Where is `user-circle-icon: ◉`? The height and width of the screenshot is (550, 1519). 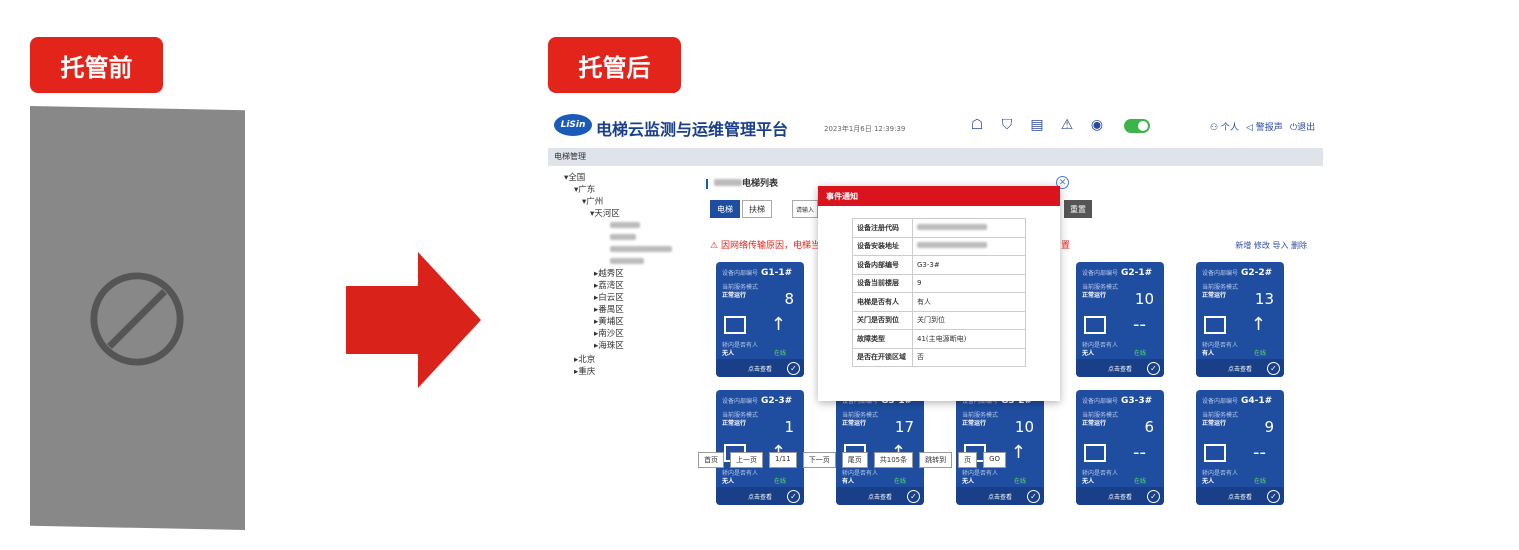 user-circle-icon: ◉ is located at coordinates (1097, 125).